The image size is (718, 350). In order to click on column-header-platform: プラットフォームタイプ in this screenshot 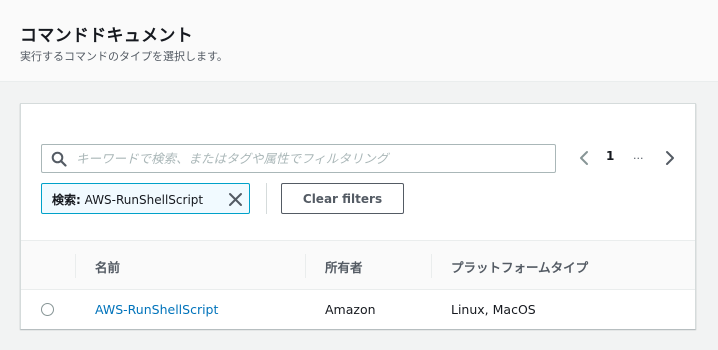, I will do `click(519, 266)`.